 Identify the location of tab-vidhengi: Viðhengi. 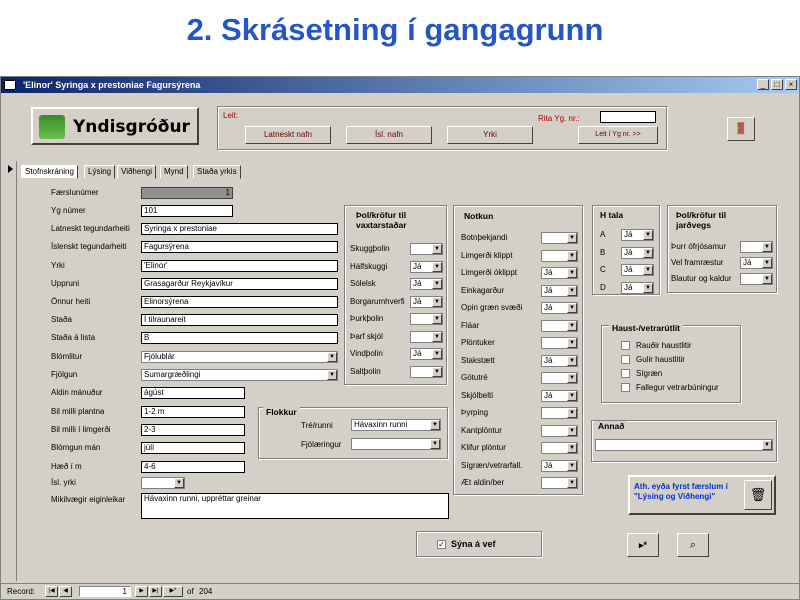
(136, 172).